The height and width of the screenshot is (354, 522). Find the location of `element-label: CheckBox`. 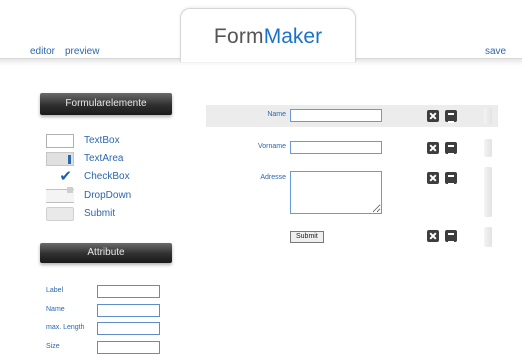

element-label: CheckBox is located at coordinates (107, 176).